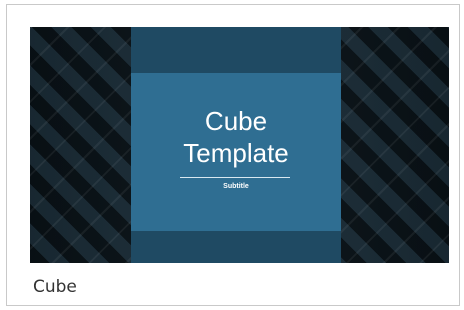  Describe the element at coordinates (55, 287) in the screenshot. I see `template-name: Cube` at that location.